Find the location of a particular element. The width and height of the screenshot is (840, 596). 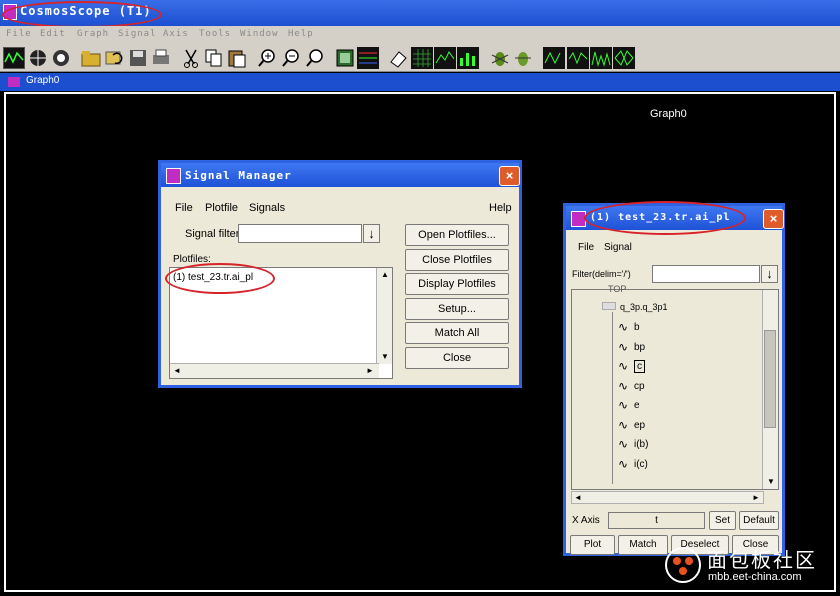

zoom-out-icon is located at coordinates (291, 58).